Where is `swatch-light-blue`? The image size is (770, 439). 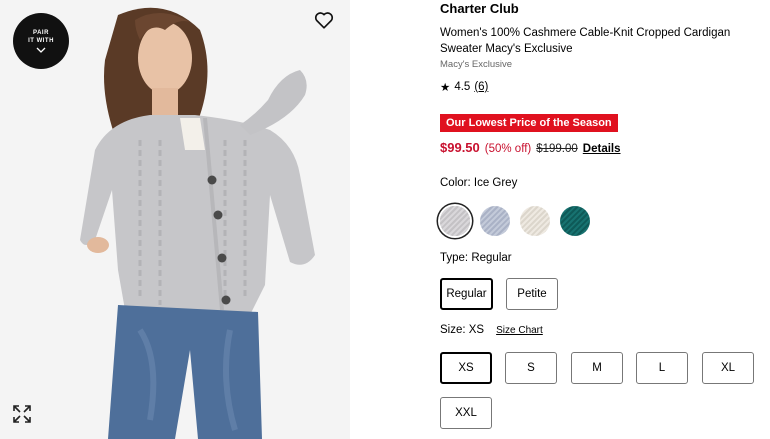 swatch-light-blue is located at coordinates (495, 221).